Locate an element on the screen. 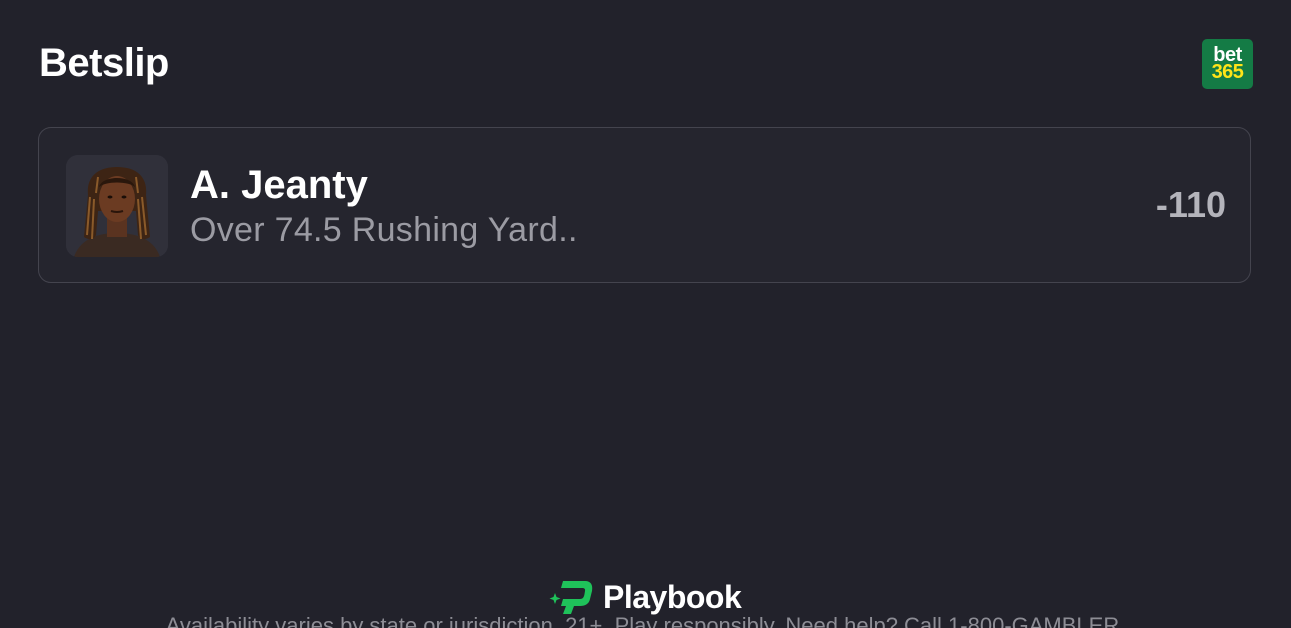 This screenshot has width=1291, height=628. bet365-logo: bet 365 is located at coordinates (1227, 64).